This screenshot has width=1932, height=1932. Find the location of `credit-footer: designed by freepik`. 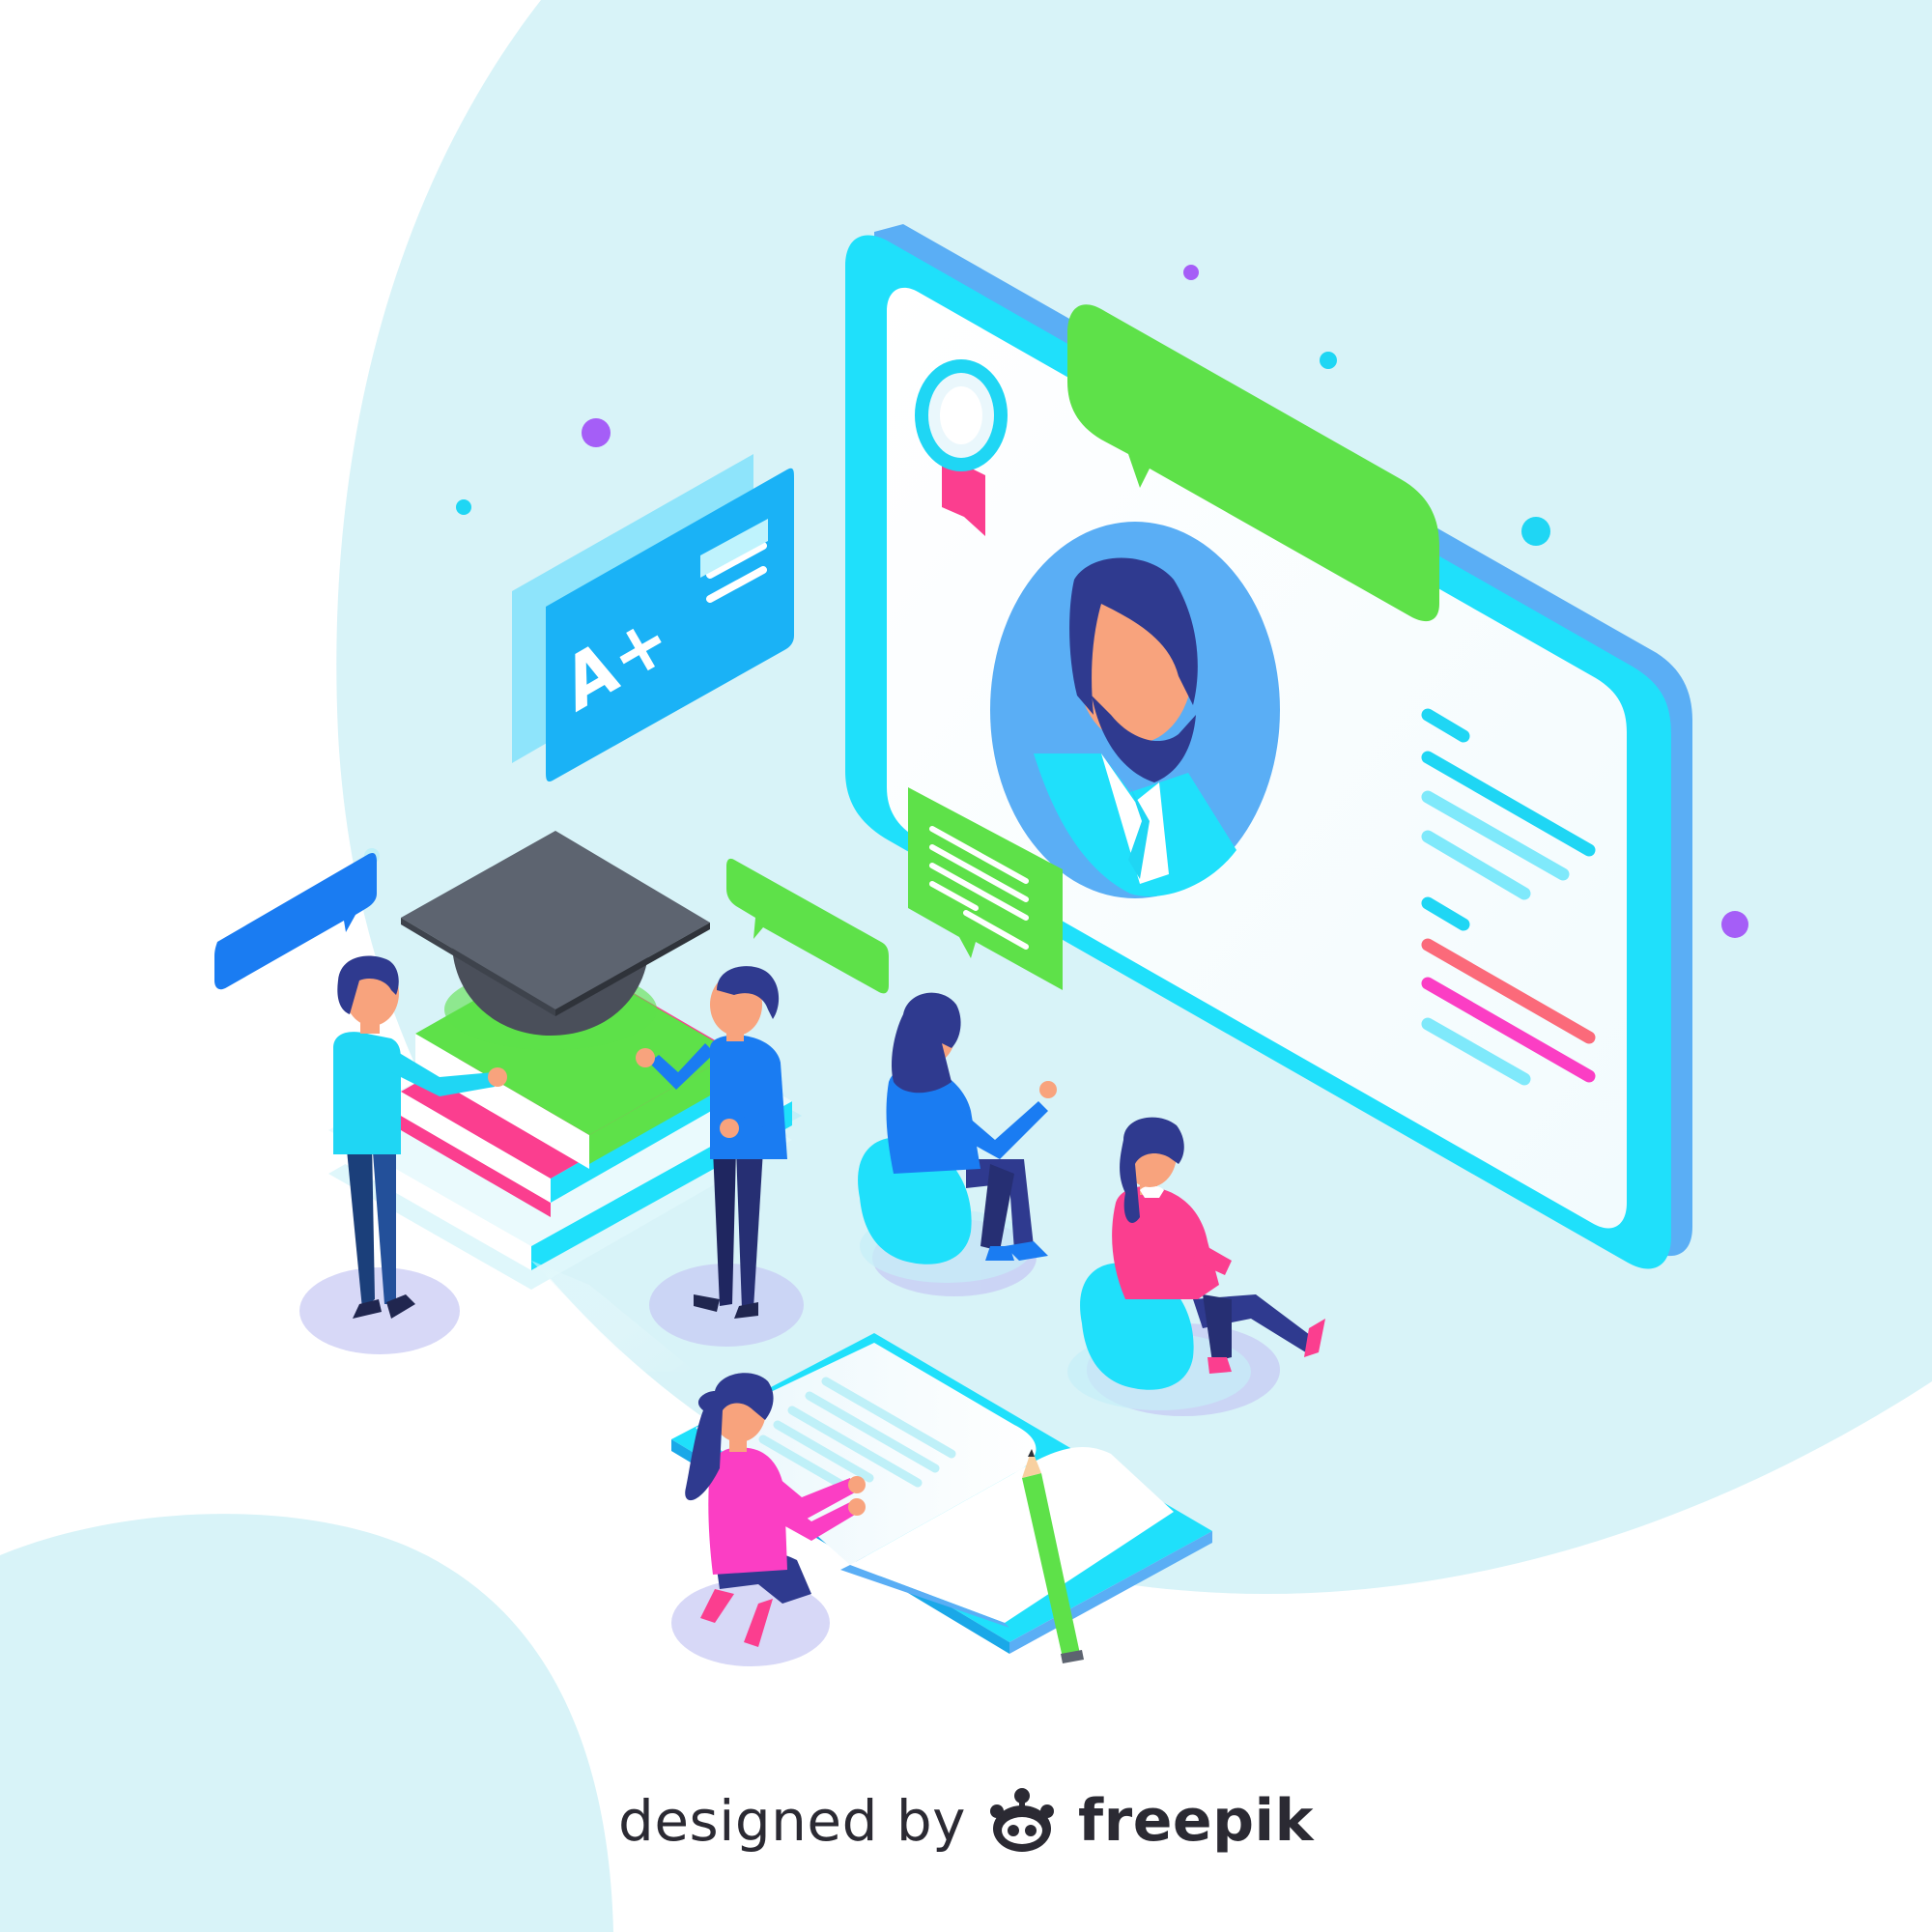

credit-footer: designed by freepik is located at coordinates (966, 1820).